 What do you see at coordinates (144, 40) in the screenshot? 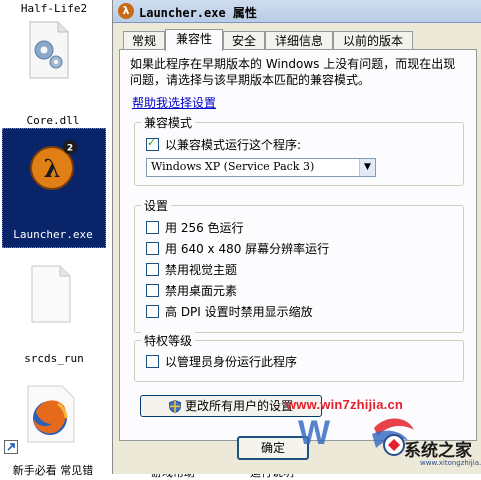
I see `tab-general: 常规` at bounding box center [144, 40].